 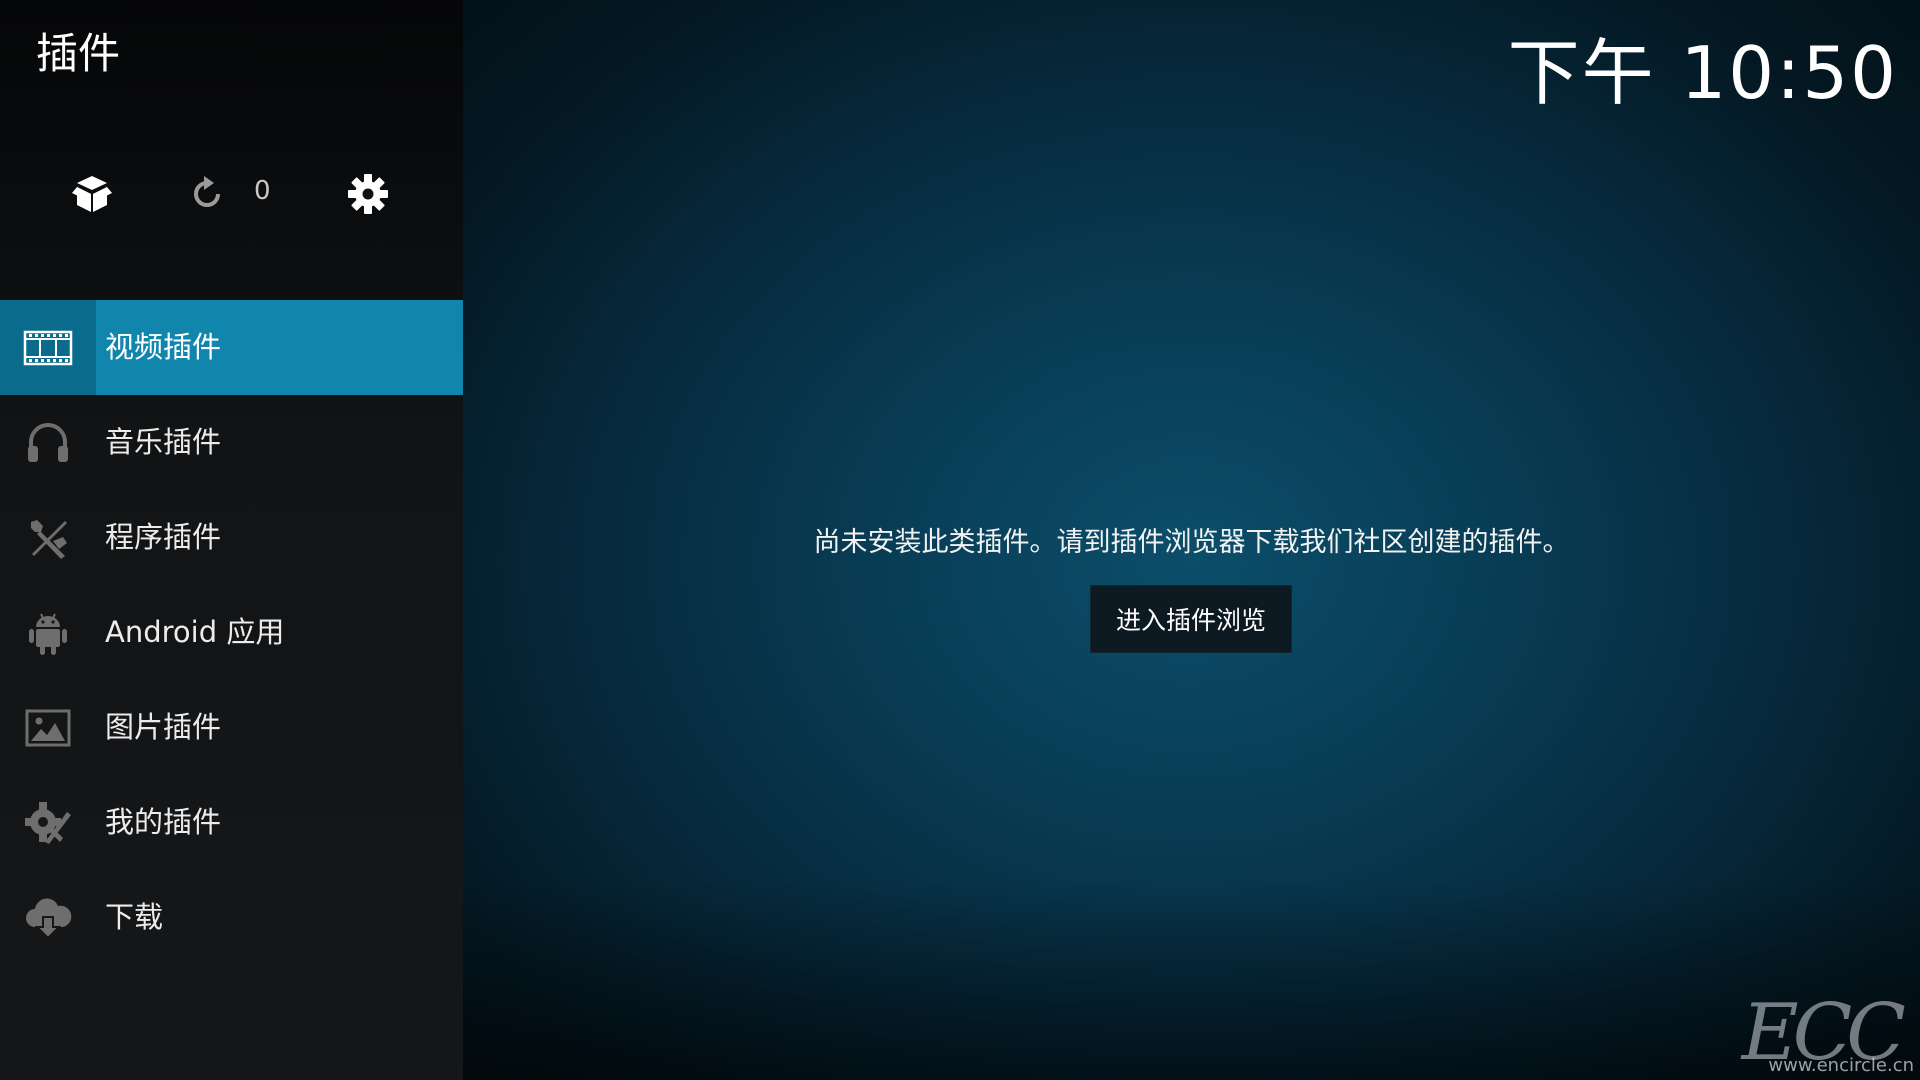 I want to click on android-icon, so click(x=48, y=632).